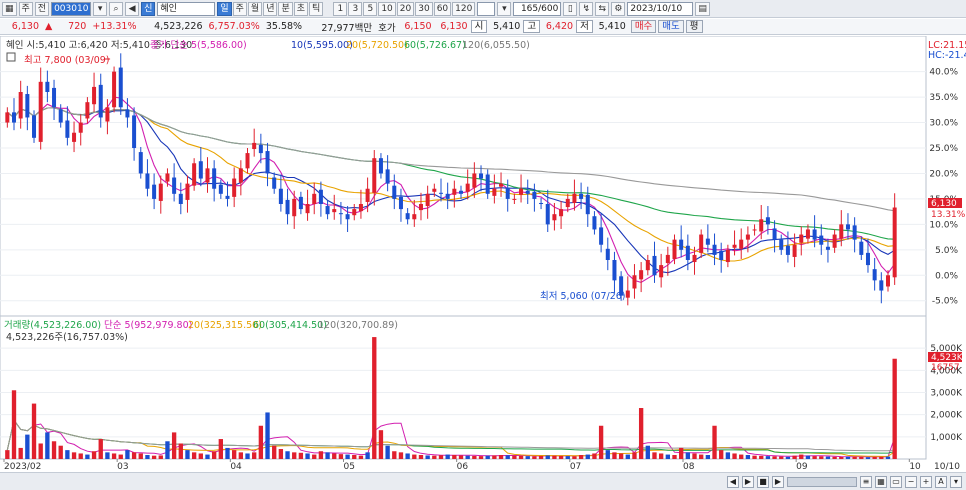  I want to click on volume-tag-text: 4,523K, so click(947, 358).